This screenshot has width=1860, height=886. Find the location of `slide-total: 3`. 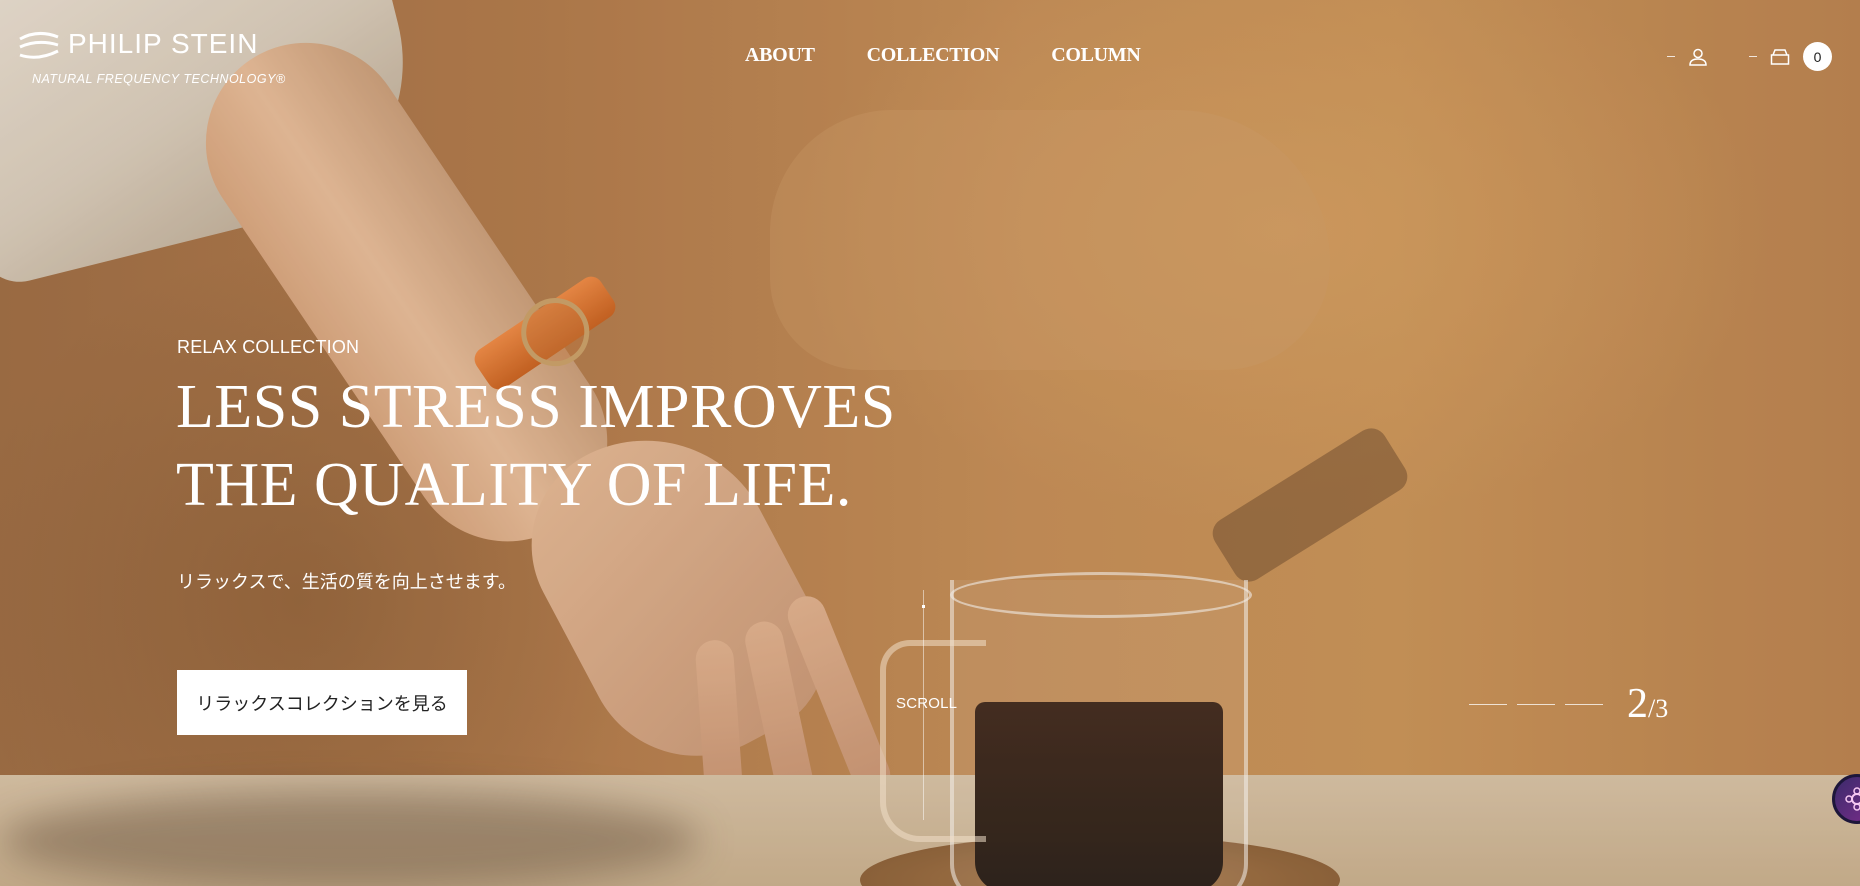

slide-total: 3 is located at coordinates (1662, 708).